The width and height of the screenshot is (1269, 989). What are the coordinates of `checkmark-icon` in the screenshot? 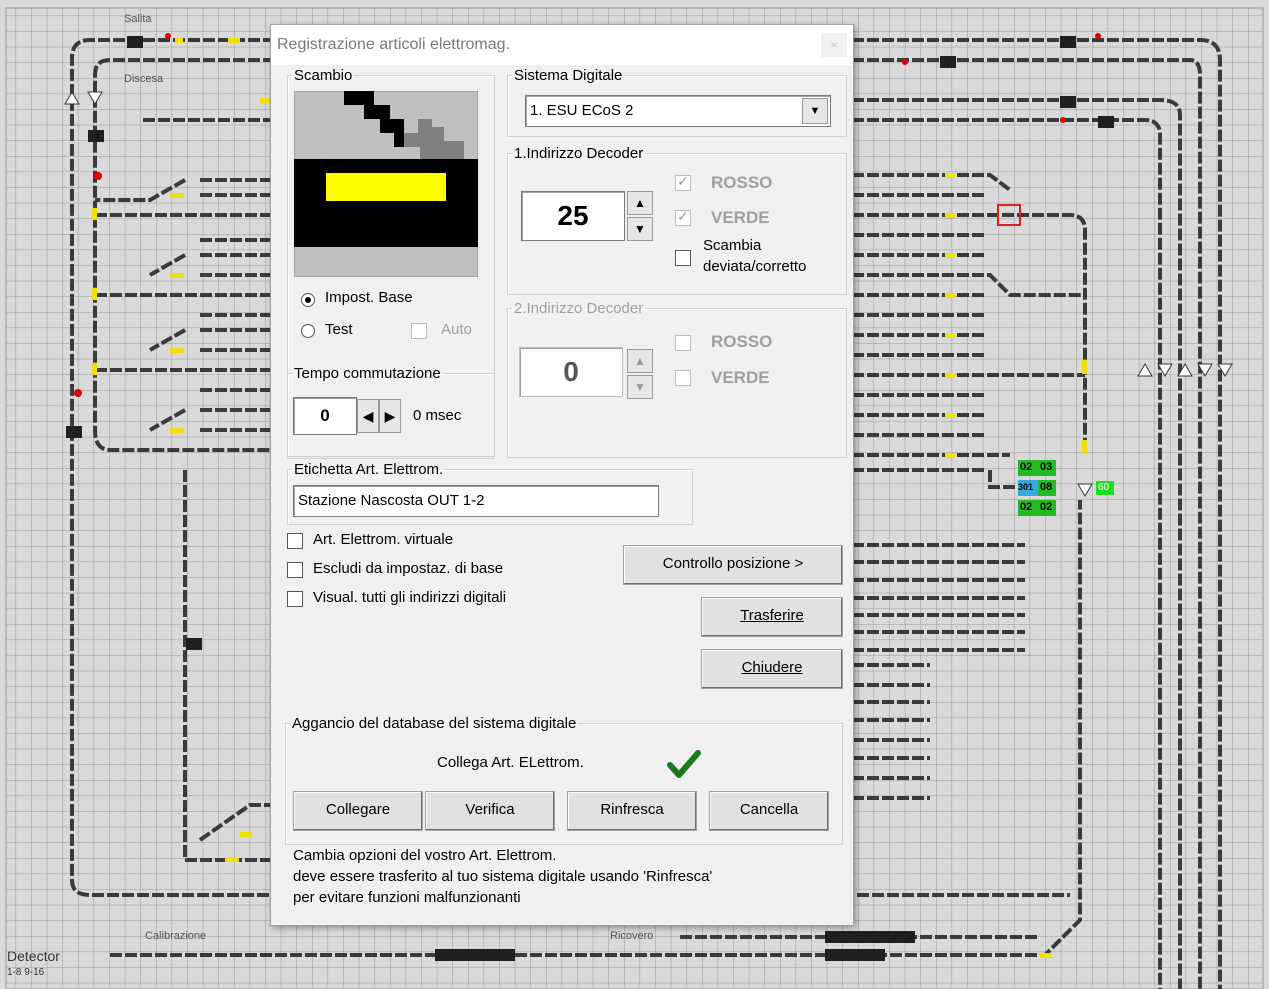 It's located at (684, 764).